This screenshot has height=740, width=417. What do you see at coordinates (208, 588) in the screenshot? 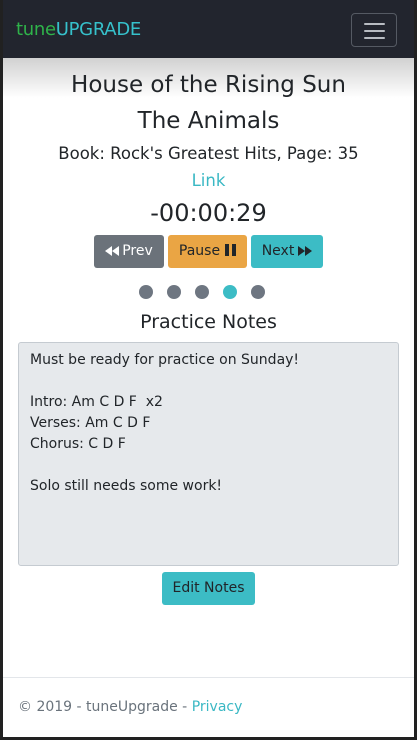
I see `edit-notes-button: Edit Notes` at bounding box center [208, 588].